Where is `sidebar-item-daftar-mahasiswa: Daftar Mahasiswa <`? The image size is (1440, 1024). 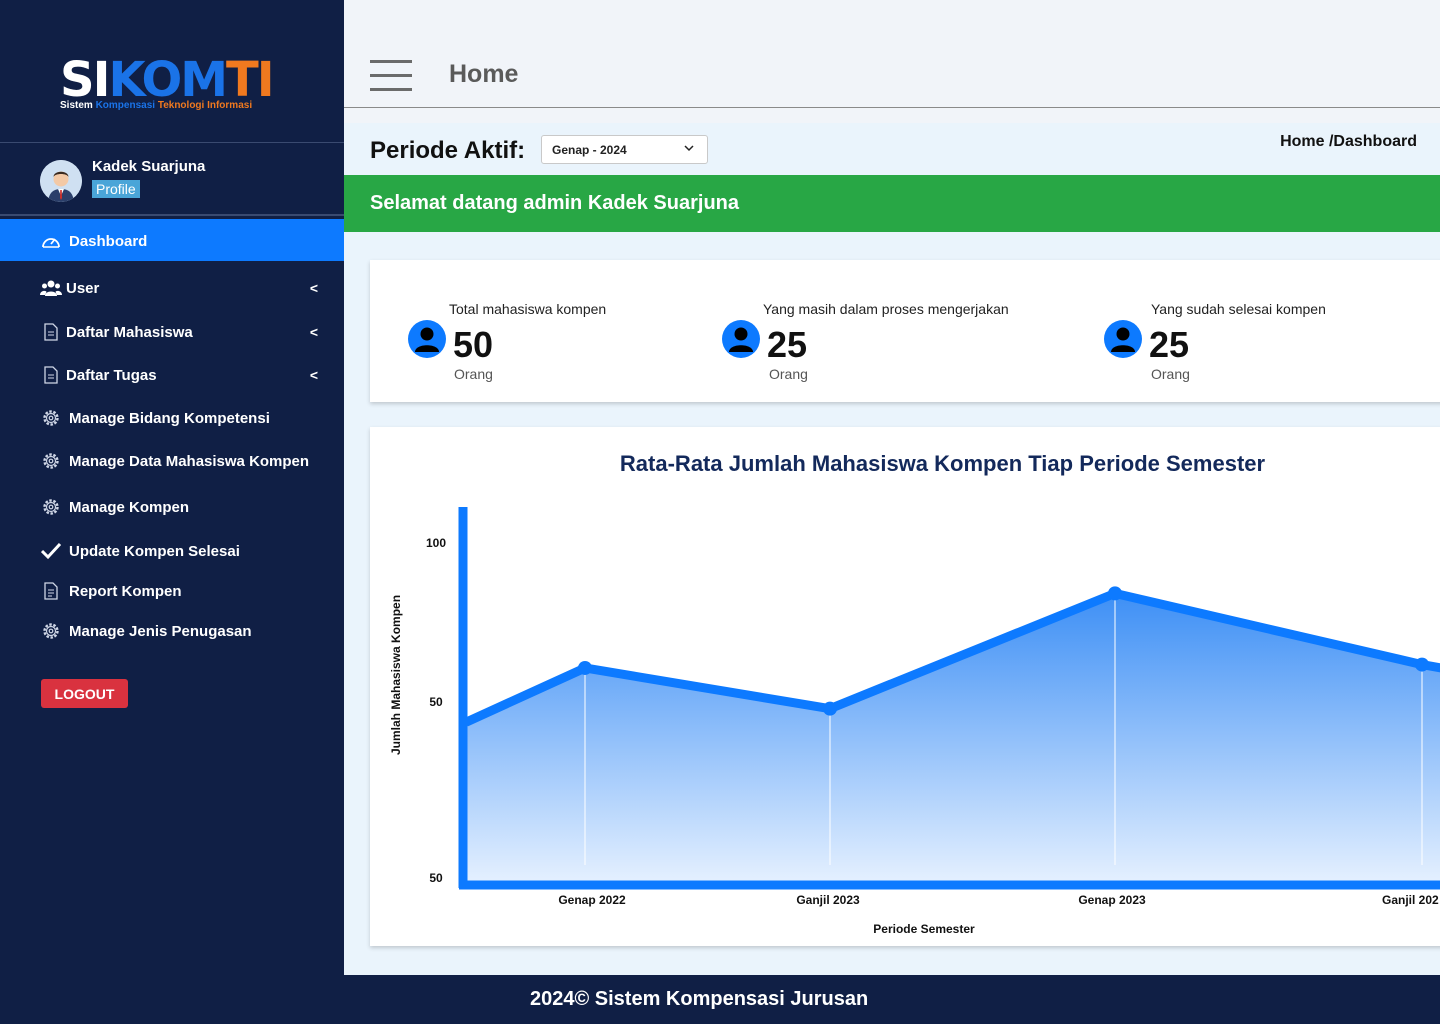
sidebar-item-daftar-mahasiswa: Daftar Mahasiswa < is located at coordinates (185, 332).